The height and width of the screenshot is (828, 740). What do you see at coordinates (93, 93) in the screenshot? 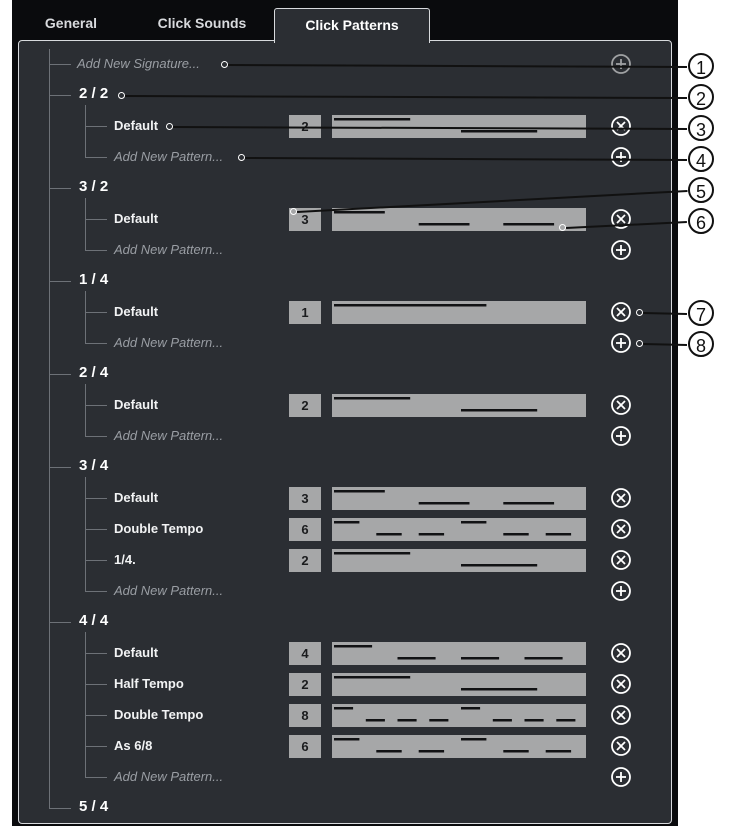
I see `signature-label: 2 / 2` at bounding box center [93, 93].